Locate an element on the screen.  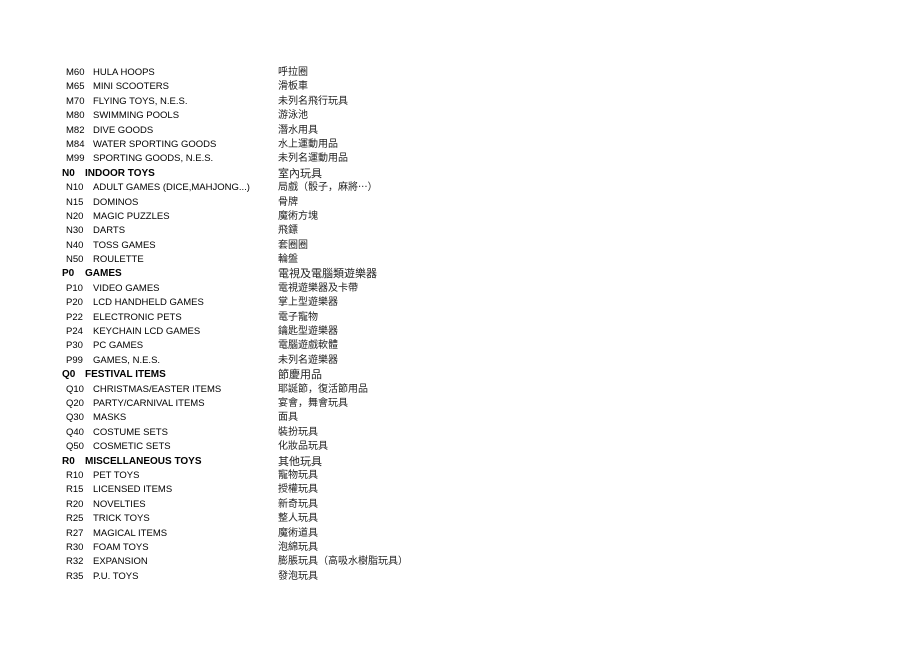
item-chinese-name: 室內玩具 is located at coordinates (300, 173).